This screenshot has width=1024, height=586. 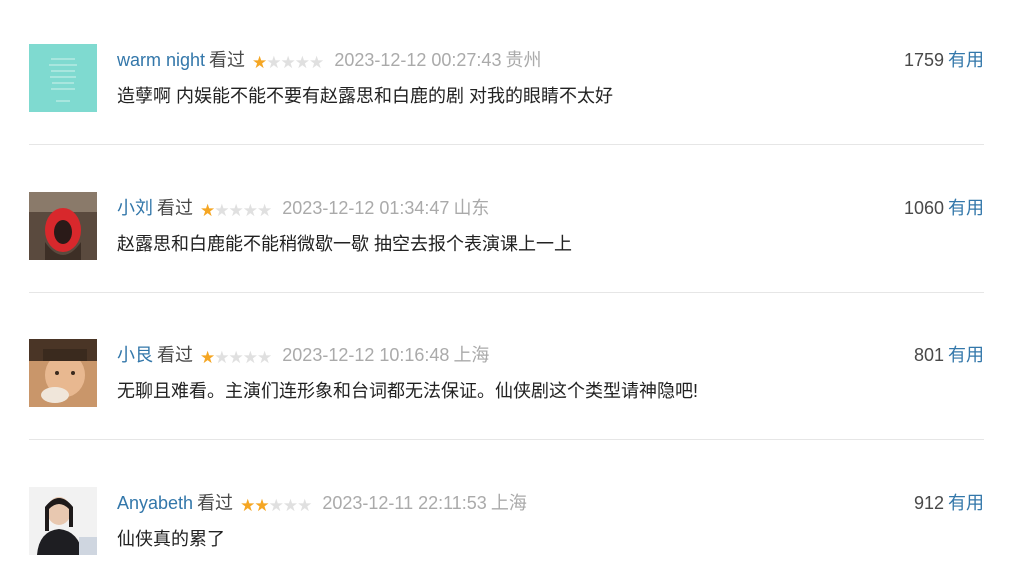 I want to click on vote-area: 1060 有用, so click(x=944, y=208).